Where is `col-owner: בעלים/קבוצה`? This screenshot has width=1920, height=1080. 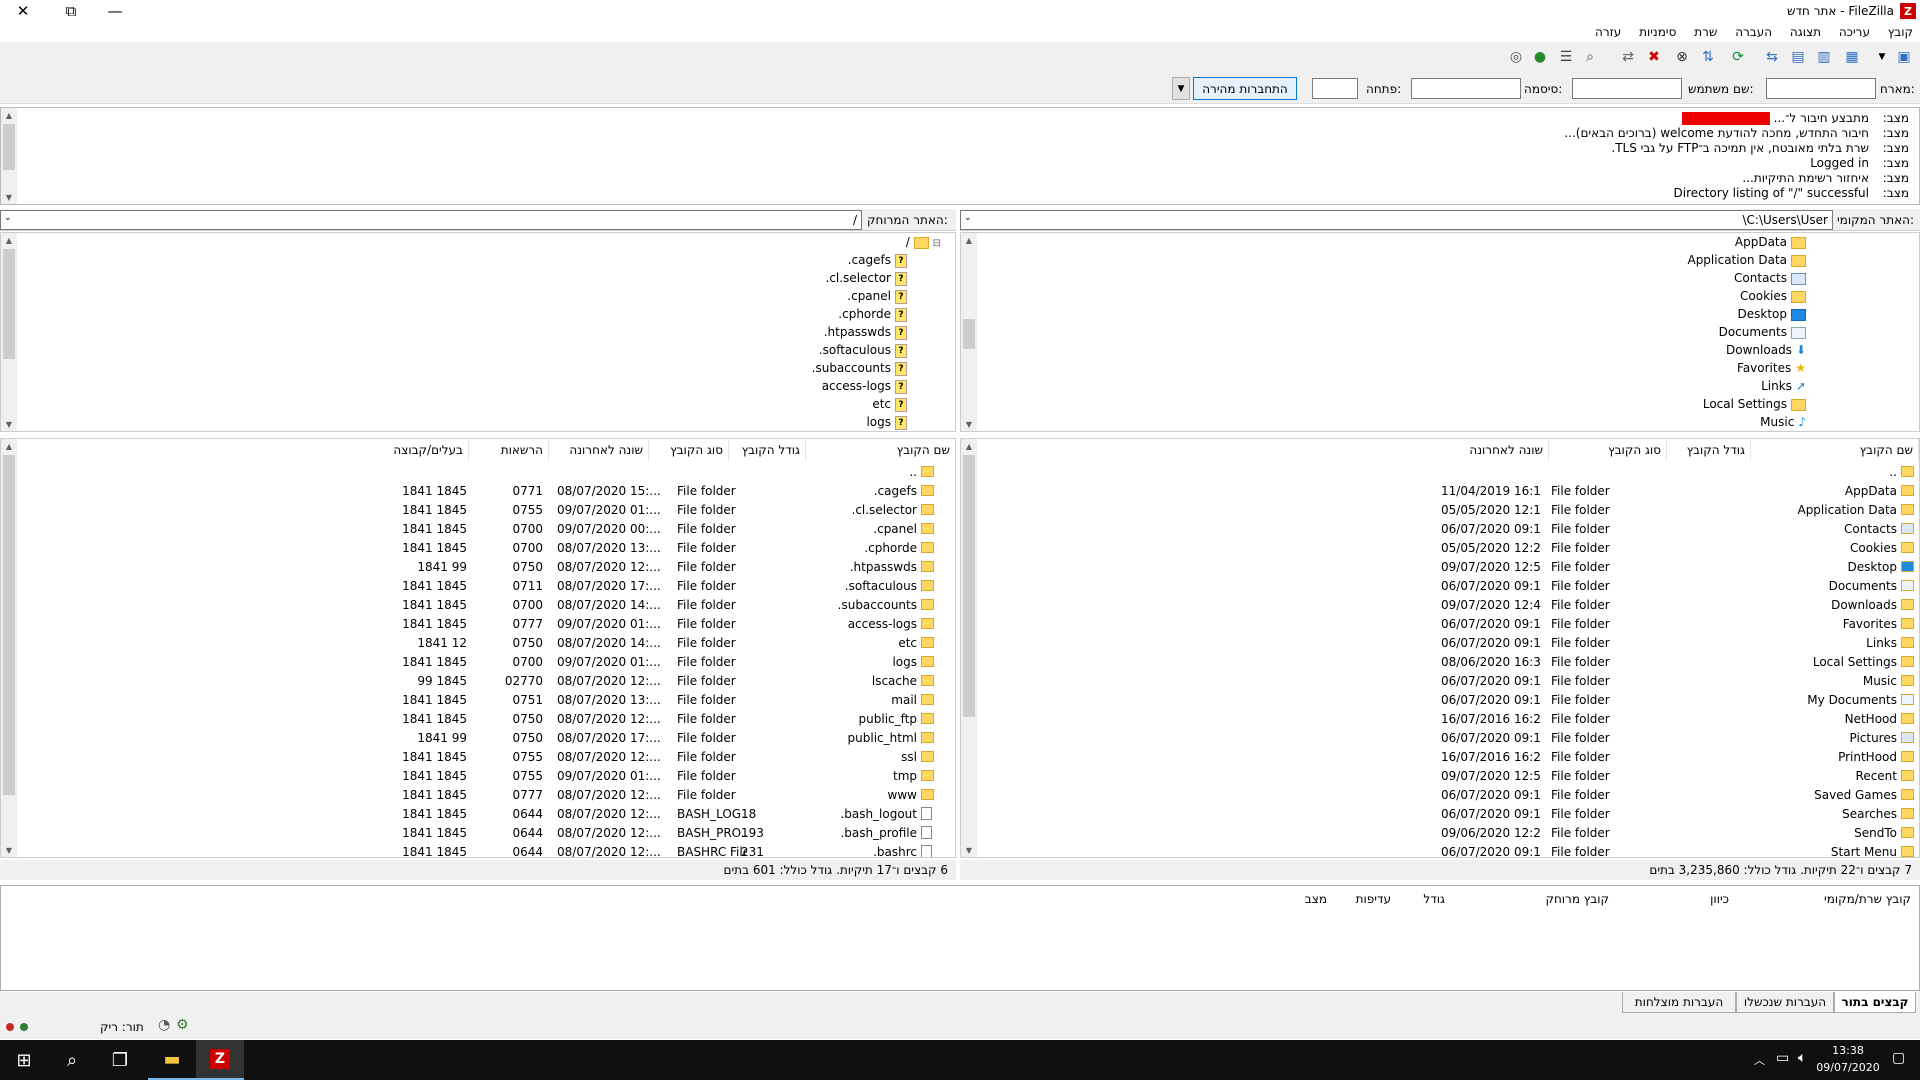
col-owner: בעלים/קבוצה is located at coordinates (427, 450).